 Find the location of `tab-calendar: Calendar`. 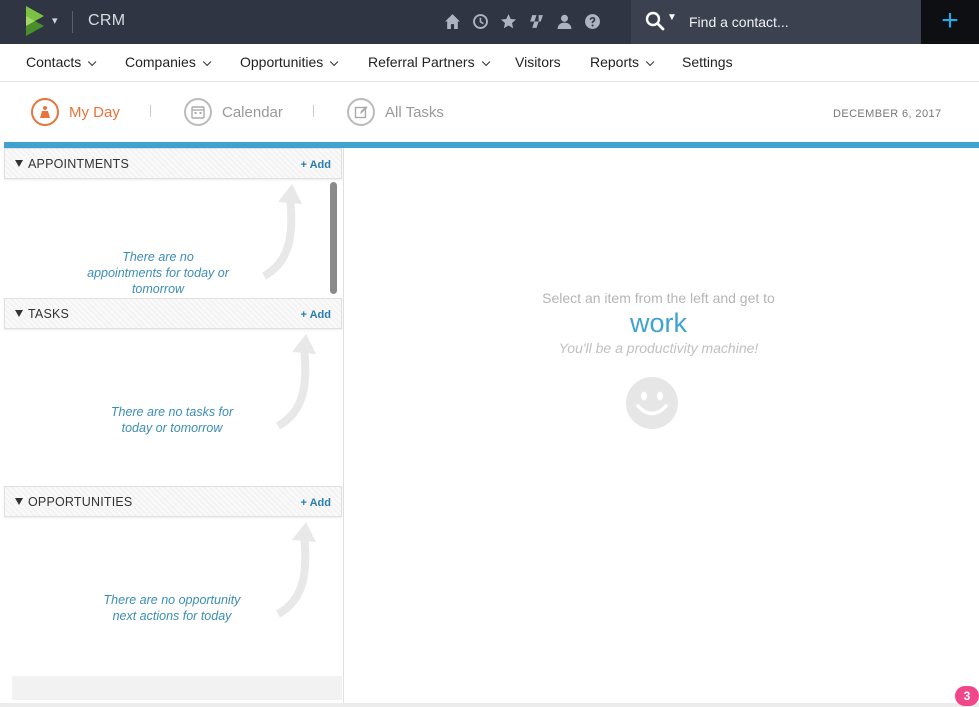

tab-calendar: Calendar is located at coordinates (233, 112).